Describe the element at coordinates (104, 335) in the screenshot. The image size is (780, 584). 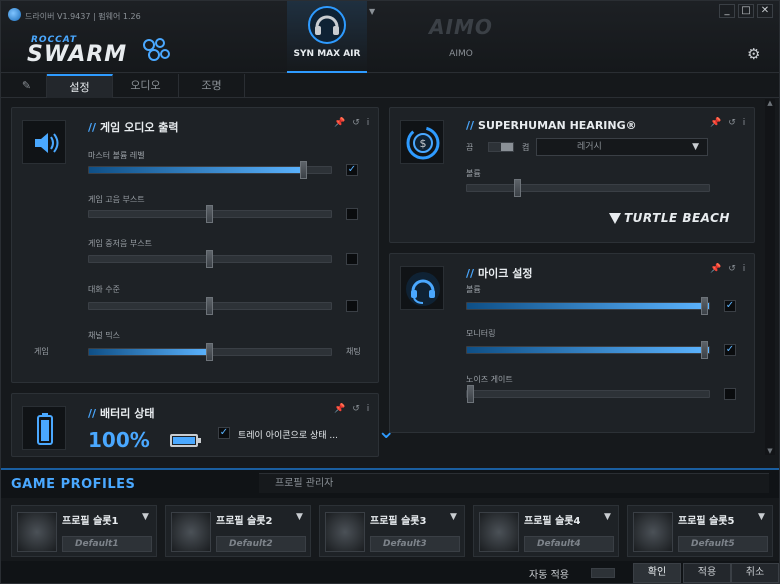
I see `chat-mix-label: 채널 믹스` at that location.